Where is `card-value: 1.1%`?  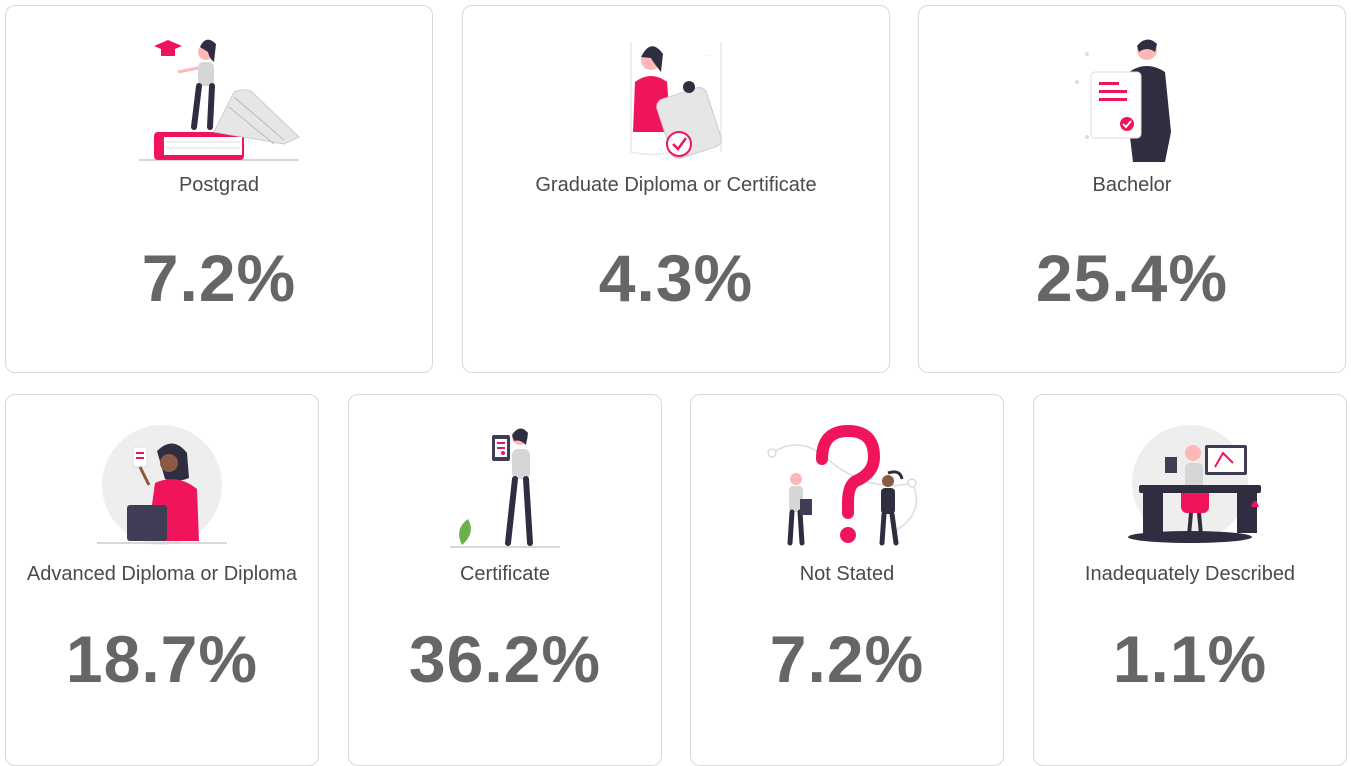
card-value: 1.1% is located at coordinates (1190, 659).